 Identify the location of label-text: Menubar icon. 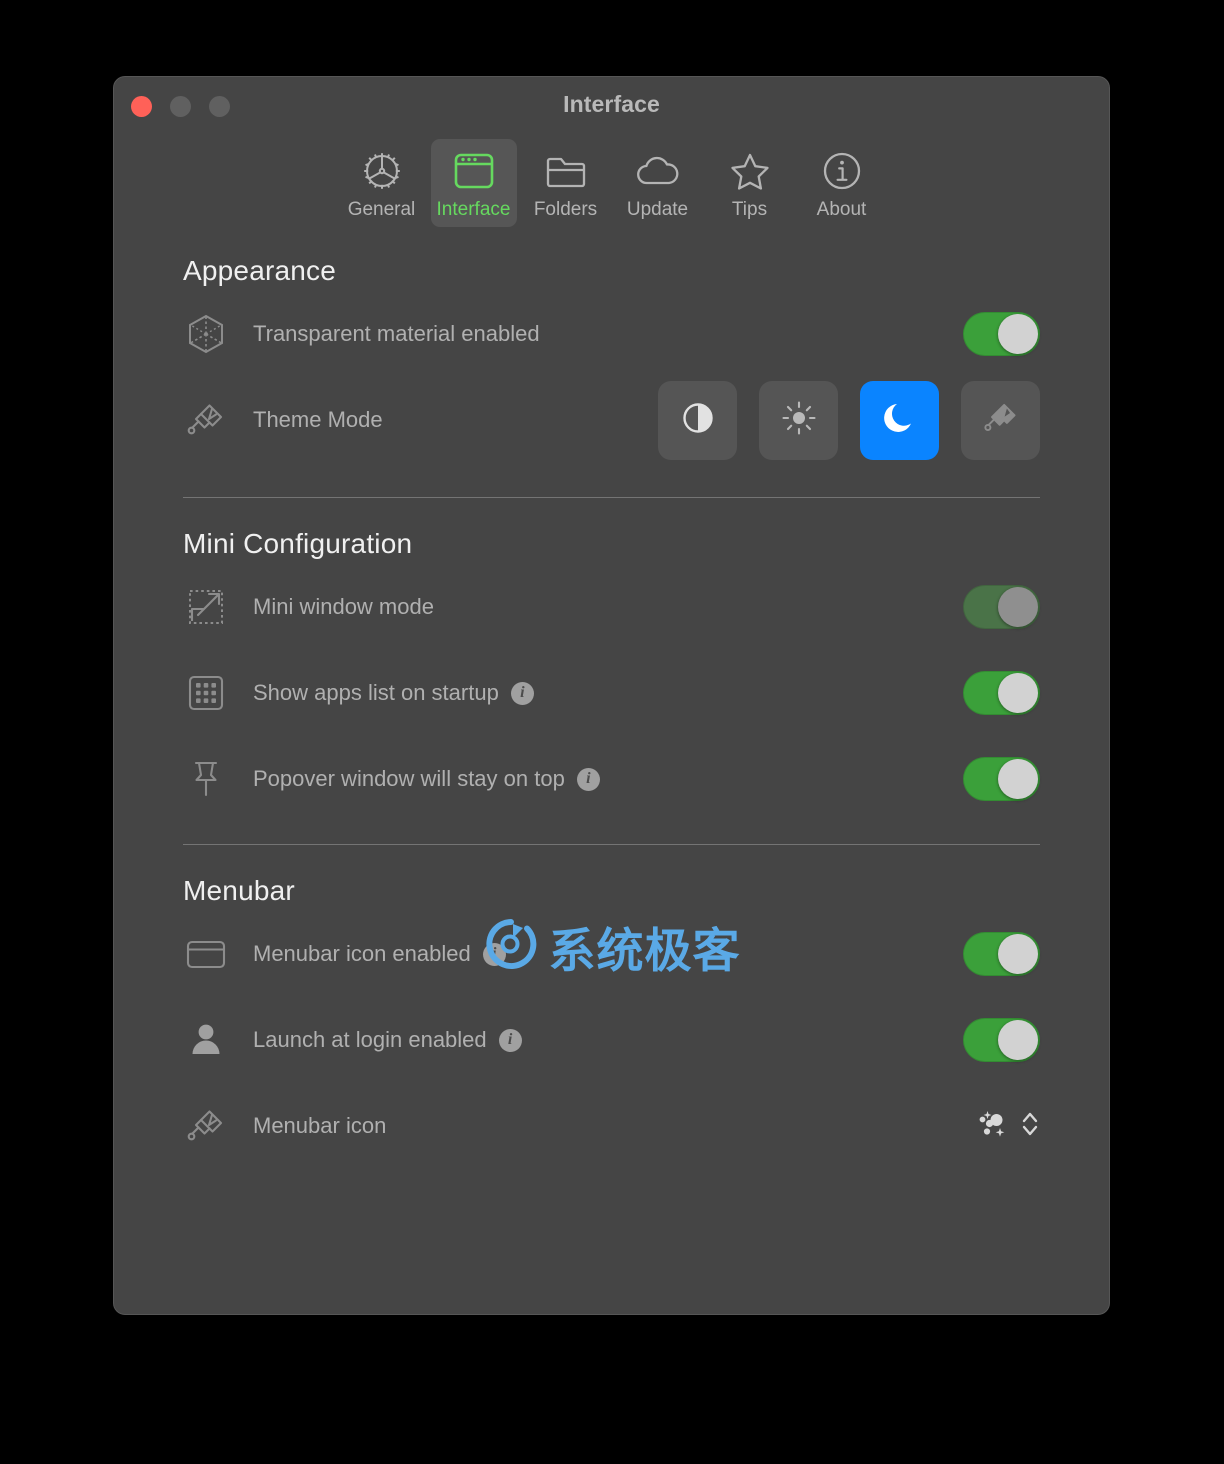
(320, 1125).